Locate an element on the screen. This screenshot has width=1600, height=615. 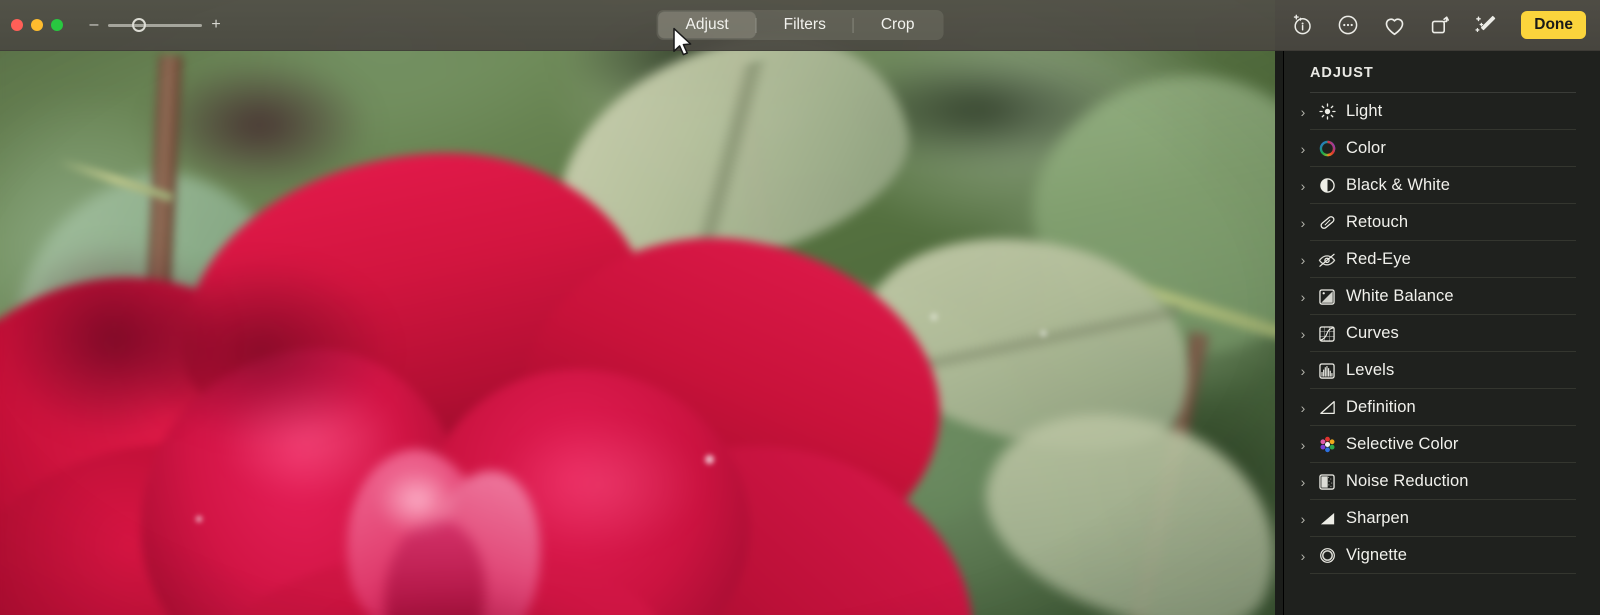
sidebar-item-label: Definition is located at coordinates (1381, 407).